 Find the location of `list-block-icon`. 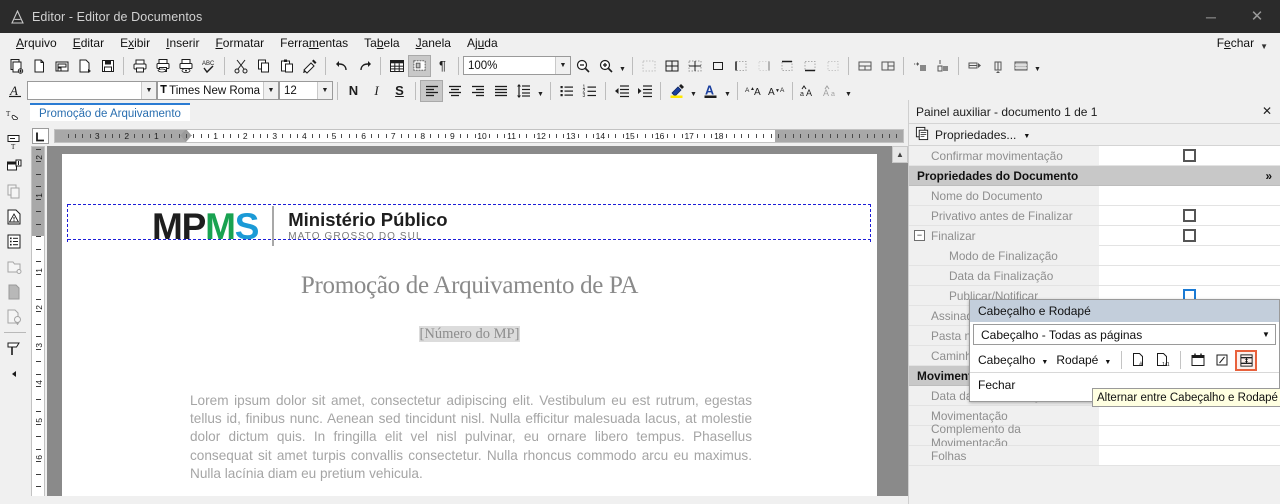

list-block-icon is located at coordinates (15, 241).